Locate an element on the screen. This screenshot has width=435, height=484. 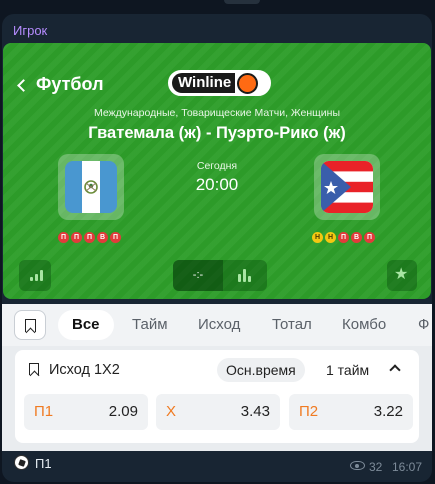
brand-dot-icon is located at coordinates (248, 83).